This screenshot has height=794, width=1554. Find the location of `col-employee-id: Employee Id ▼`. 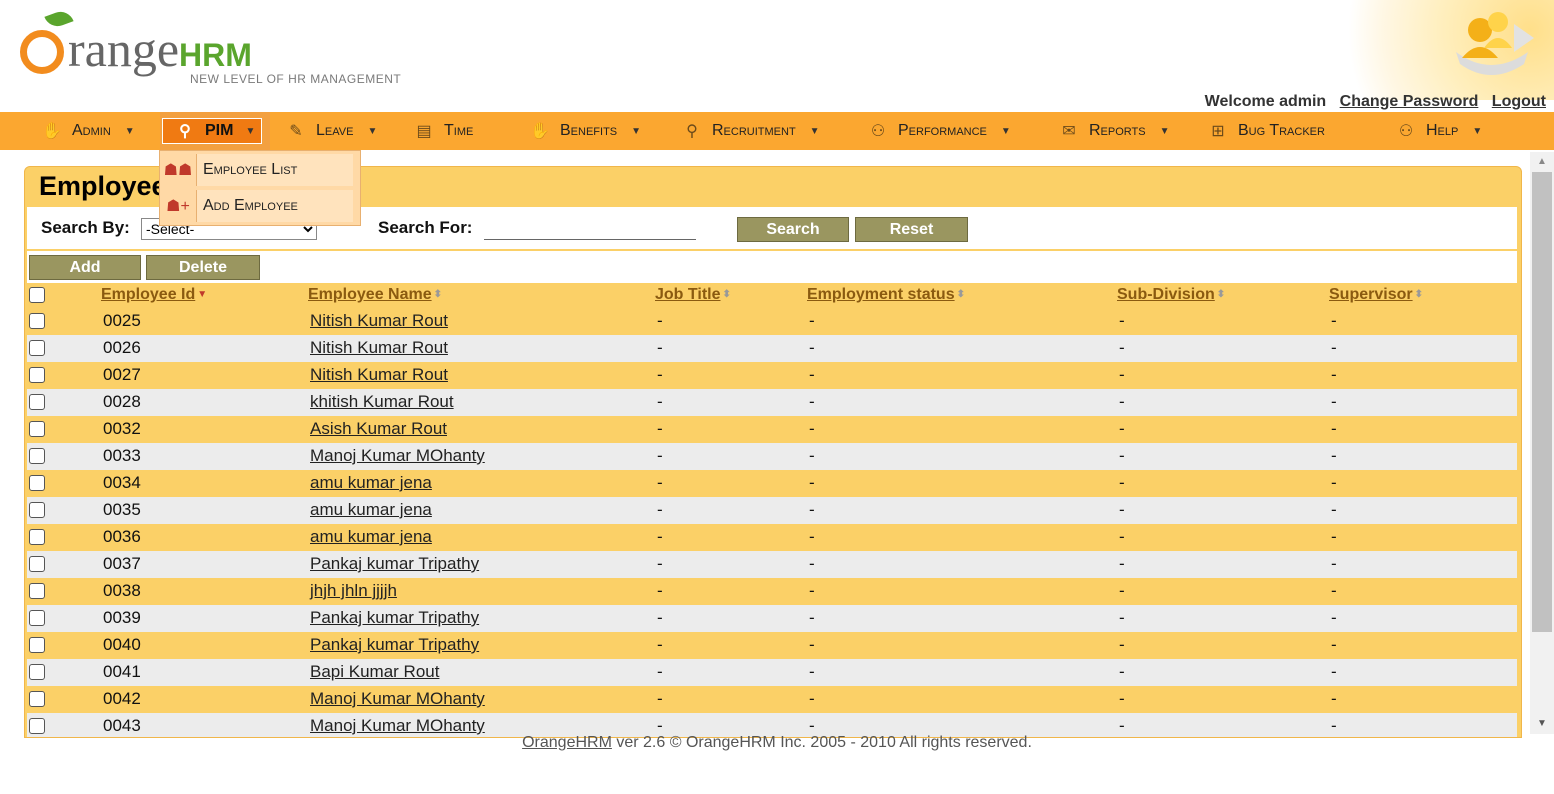

col-employee-id: Employee Id ▼ is located at coordinates (154, 295).